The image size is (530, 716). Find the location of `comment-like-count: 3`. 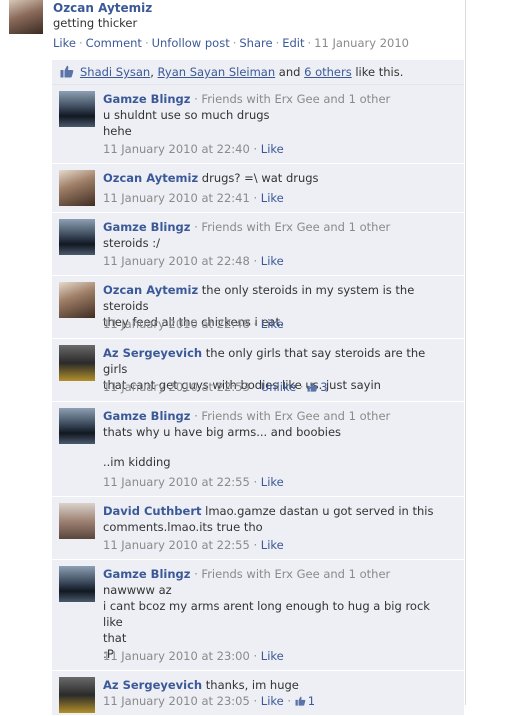

comment-like-count: 3 is located at coordinates (317, 387).